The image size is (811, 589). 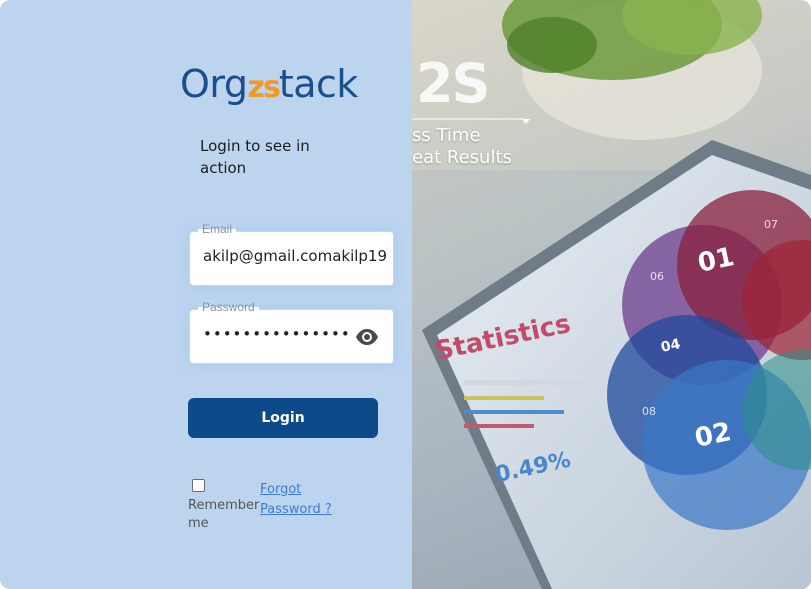 I want to click on password-input: ••••••••••••••••••, so click(x=278, y=337).